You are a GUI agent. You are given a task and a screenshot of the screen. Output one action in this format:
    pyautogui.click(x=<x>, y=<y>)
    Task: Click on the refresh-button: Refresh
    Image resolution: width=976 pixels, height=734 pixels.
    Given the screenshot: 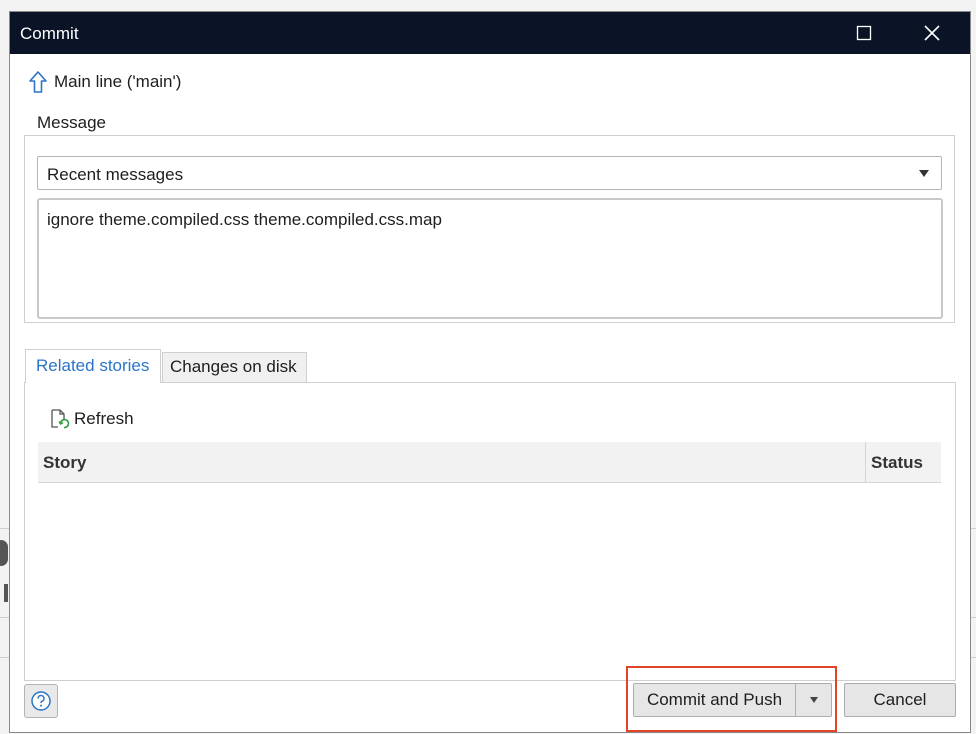 What is the action you would take?
    pyautogui.click(x=91, y=419)
    